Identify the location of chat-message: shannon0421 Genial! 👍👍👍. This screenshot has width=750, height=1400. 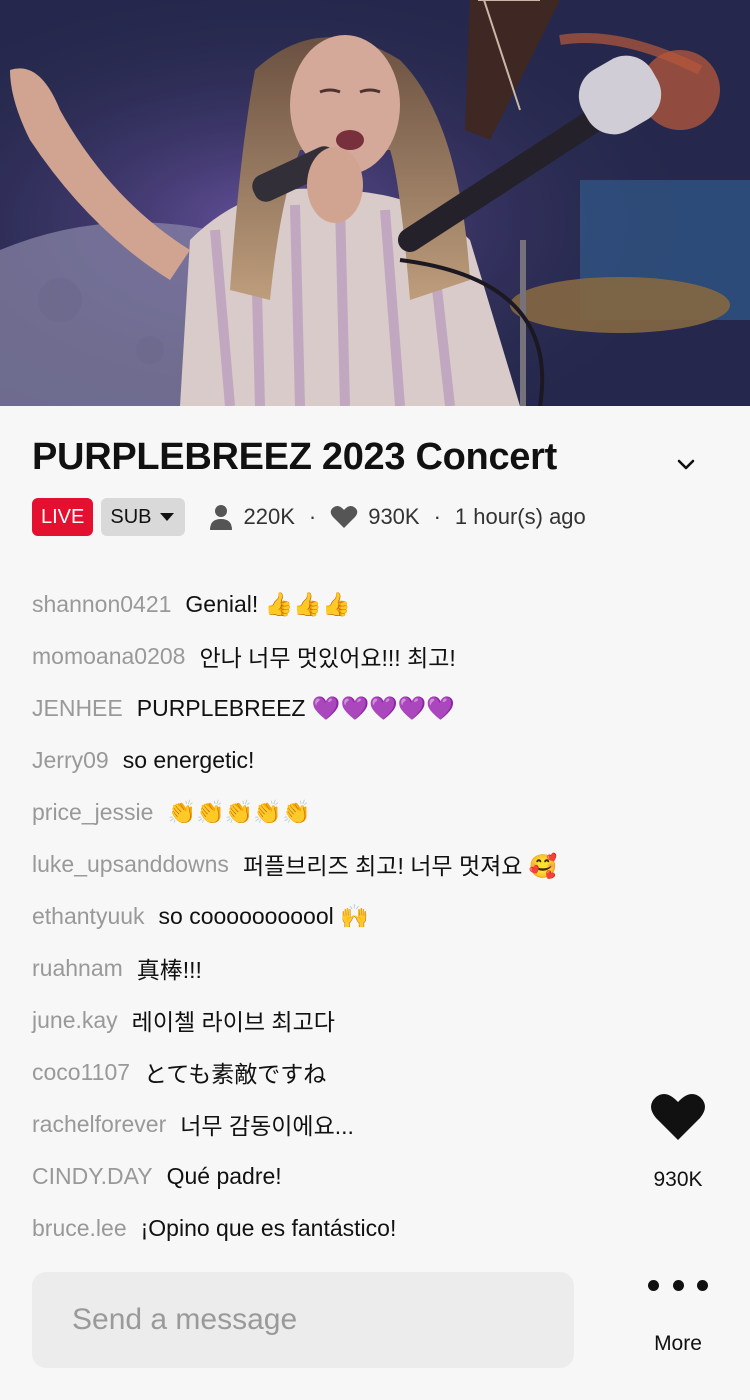
(332, 604).